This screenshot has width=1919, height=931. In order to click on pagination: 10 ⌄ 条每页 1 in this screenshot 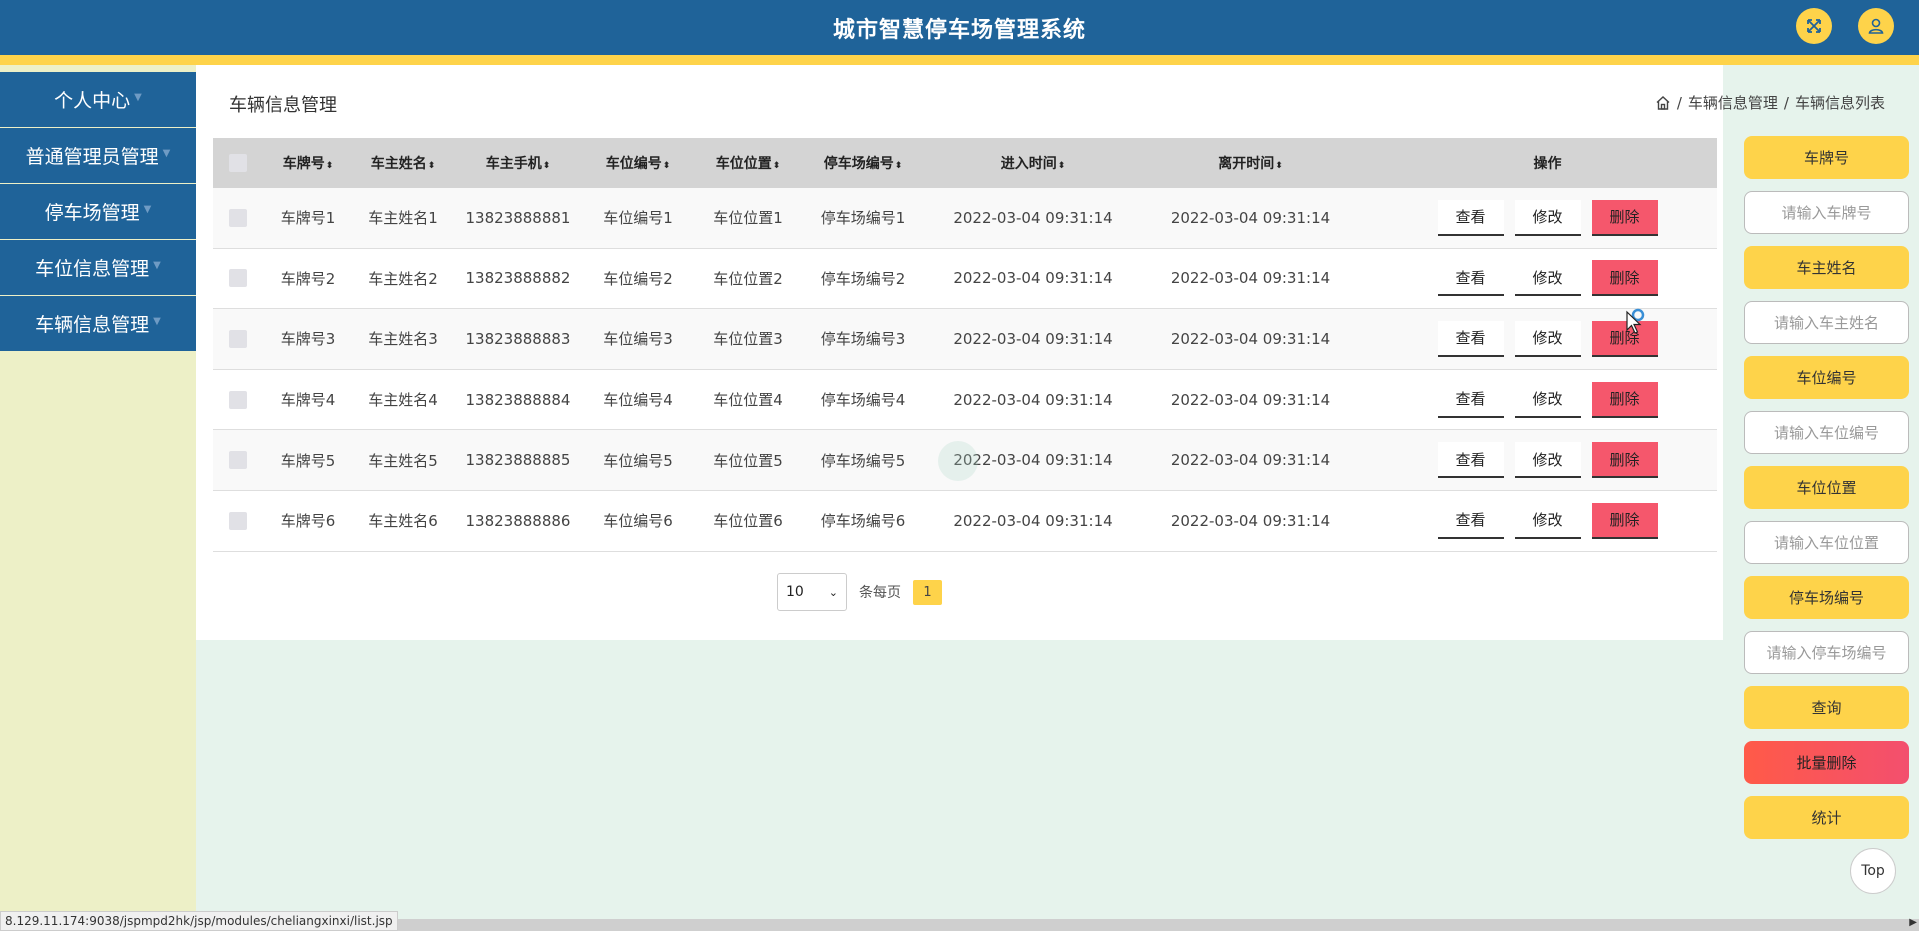, I will do `click(859, 592)`.